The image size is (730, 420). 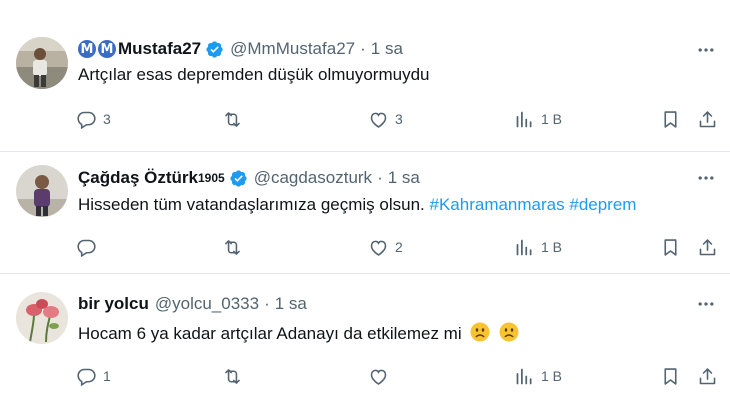 What do you see at coordinates (107, 376) in the screenshot?
I see `reply-count: 1` at bounding box center [107, 376].